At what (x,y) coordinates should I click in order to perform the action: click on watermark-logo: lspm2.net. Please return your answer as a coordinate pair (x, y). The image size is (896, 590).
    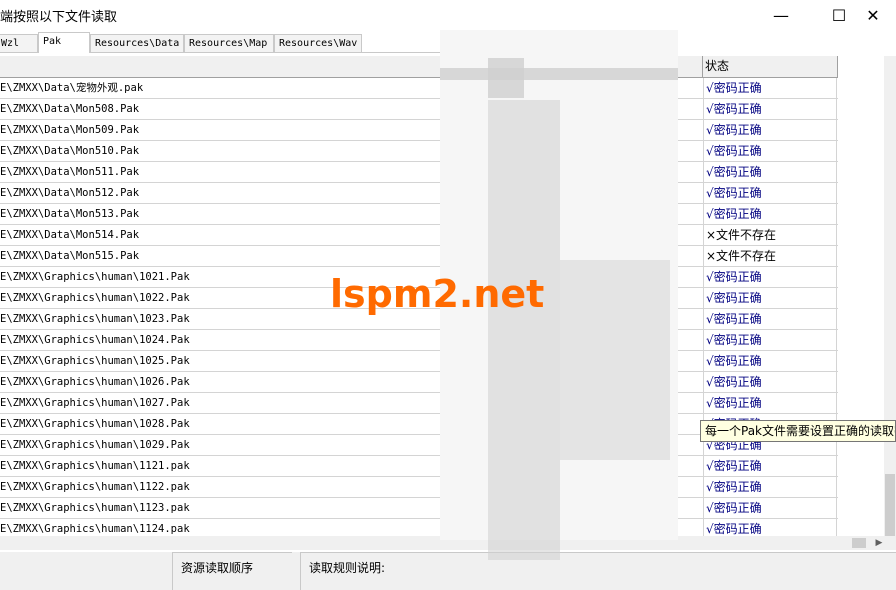
    Looking at the image, I should click on (437, 294).